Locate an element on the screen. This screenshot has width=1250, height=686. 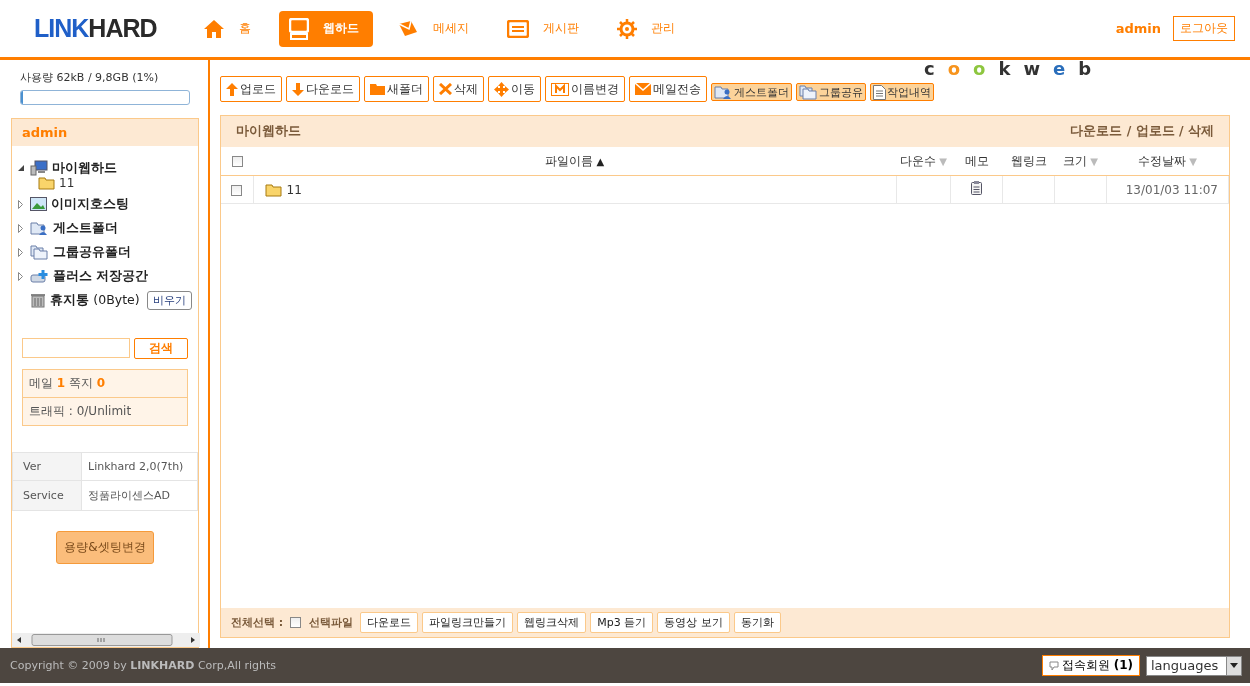
action-button: 파일링크만들기 is located at coordinates (468, 622).